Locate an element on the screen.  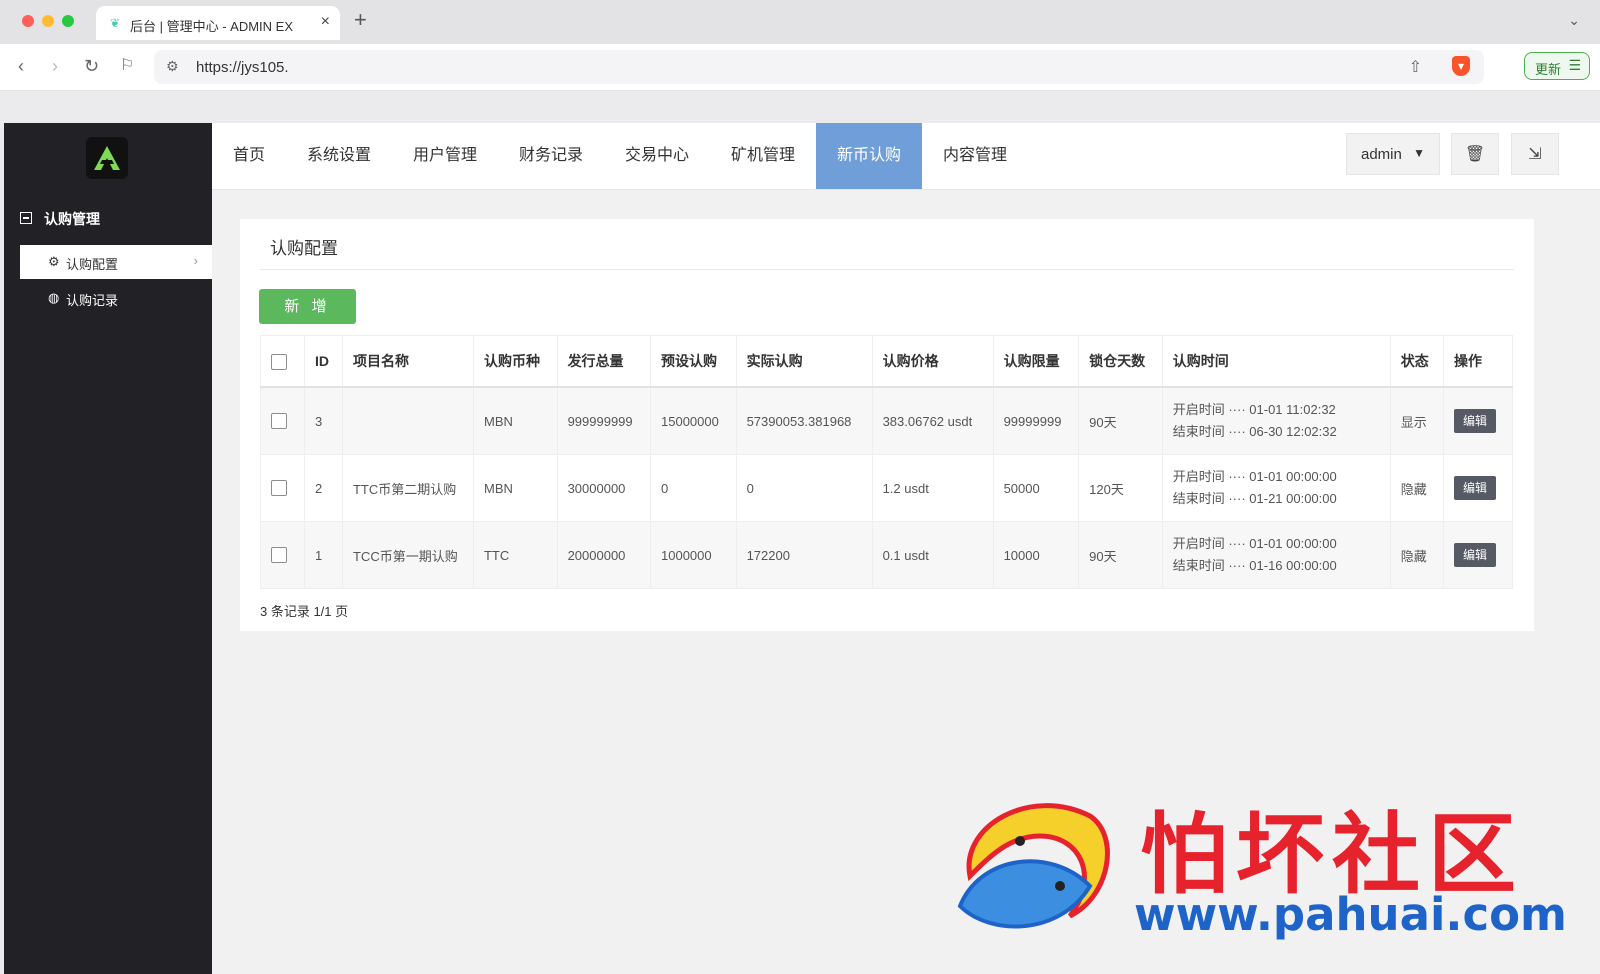
sidebar-item-subscription-config: ⚙ 认购配置 › is located at coordinates (116, 262).